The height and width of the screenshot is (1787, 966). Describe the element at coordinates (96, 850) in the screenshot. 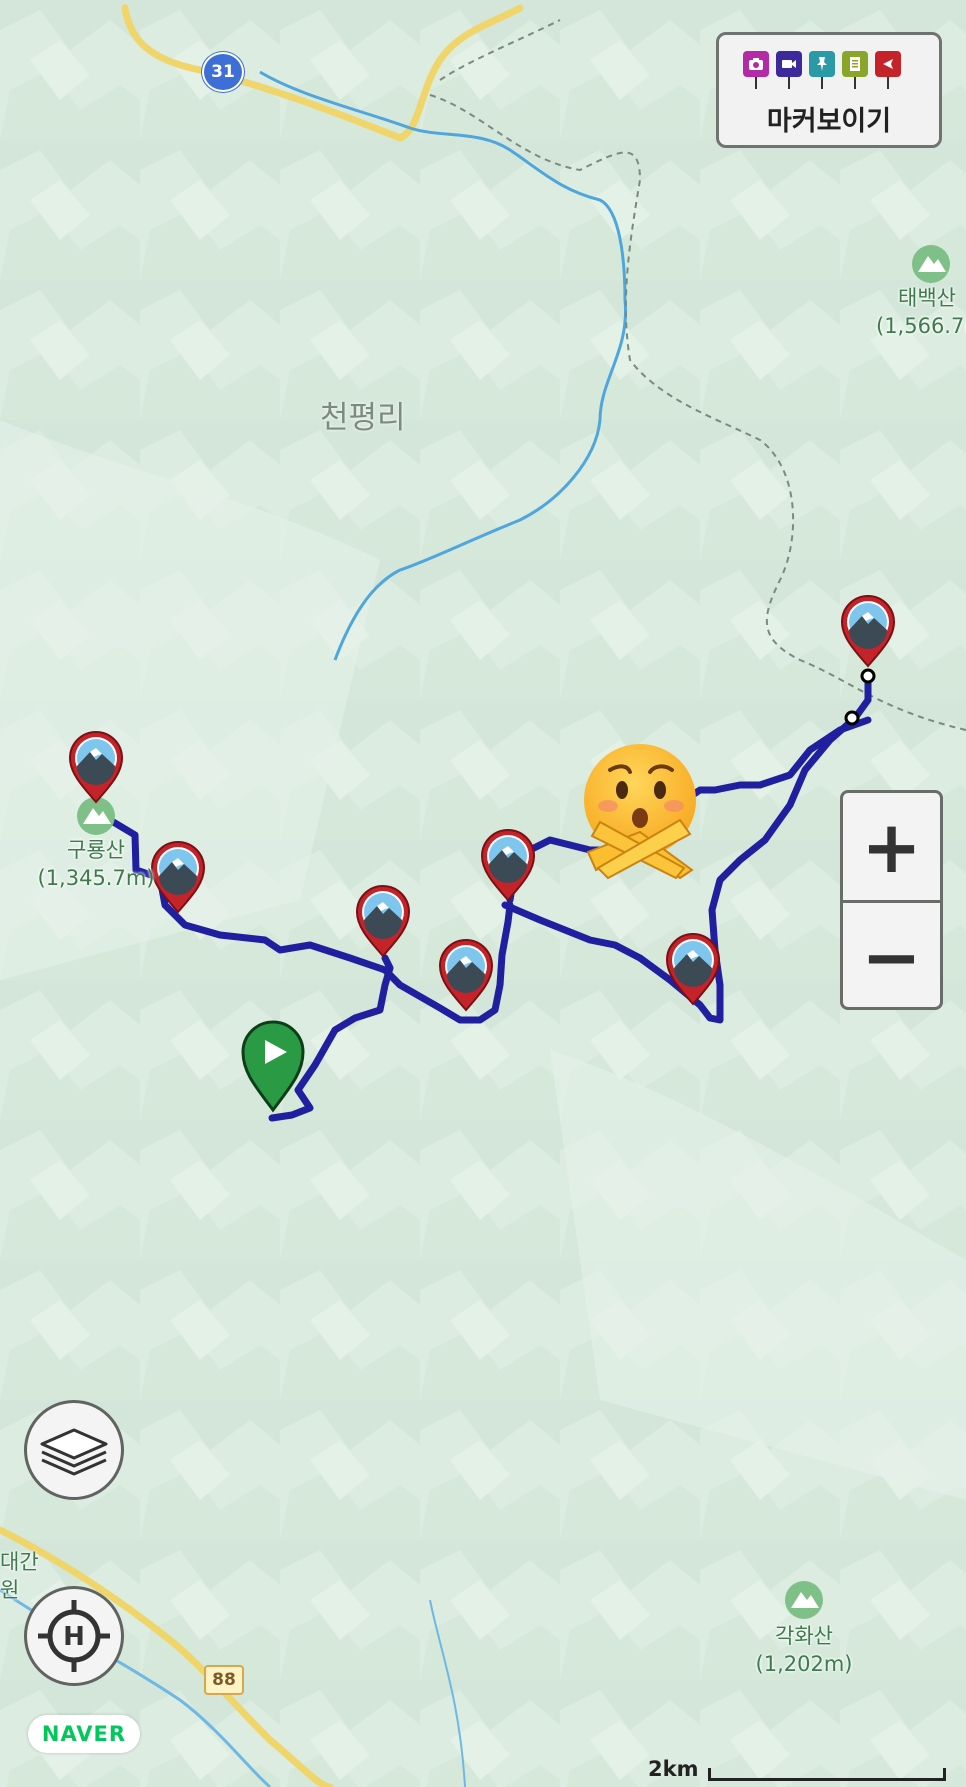

I see `peak-name: 구룡산` at that location.